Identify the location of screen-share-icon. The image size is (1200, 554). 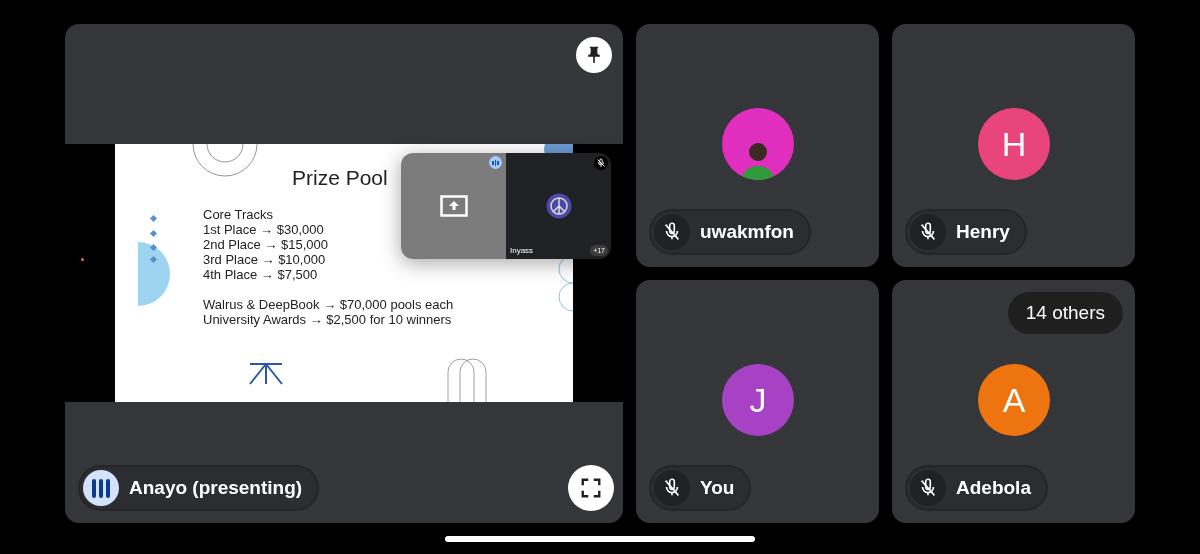
(453, 206).